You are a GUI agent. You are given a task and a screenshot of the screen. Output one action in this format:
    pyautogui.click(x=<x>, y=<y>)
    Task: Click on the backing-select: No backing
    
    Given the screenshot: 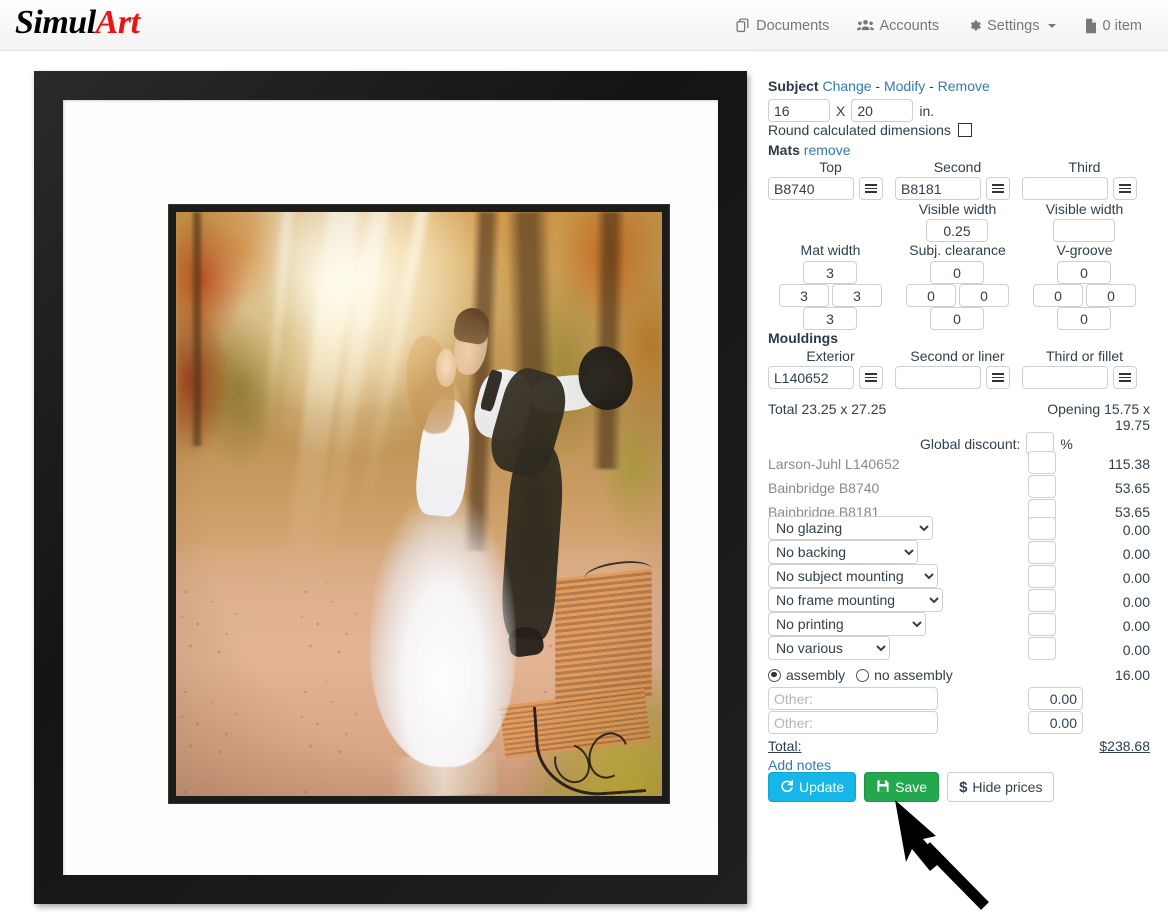 What is the action you would take?
    pyautogui.click(x=843, y=552)
    